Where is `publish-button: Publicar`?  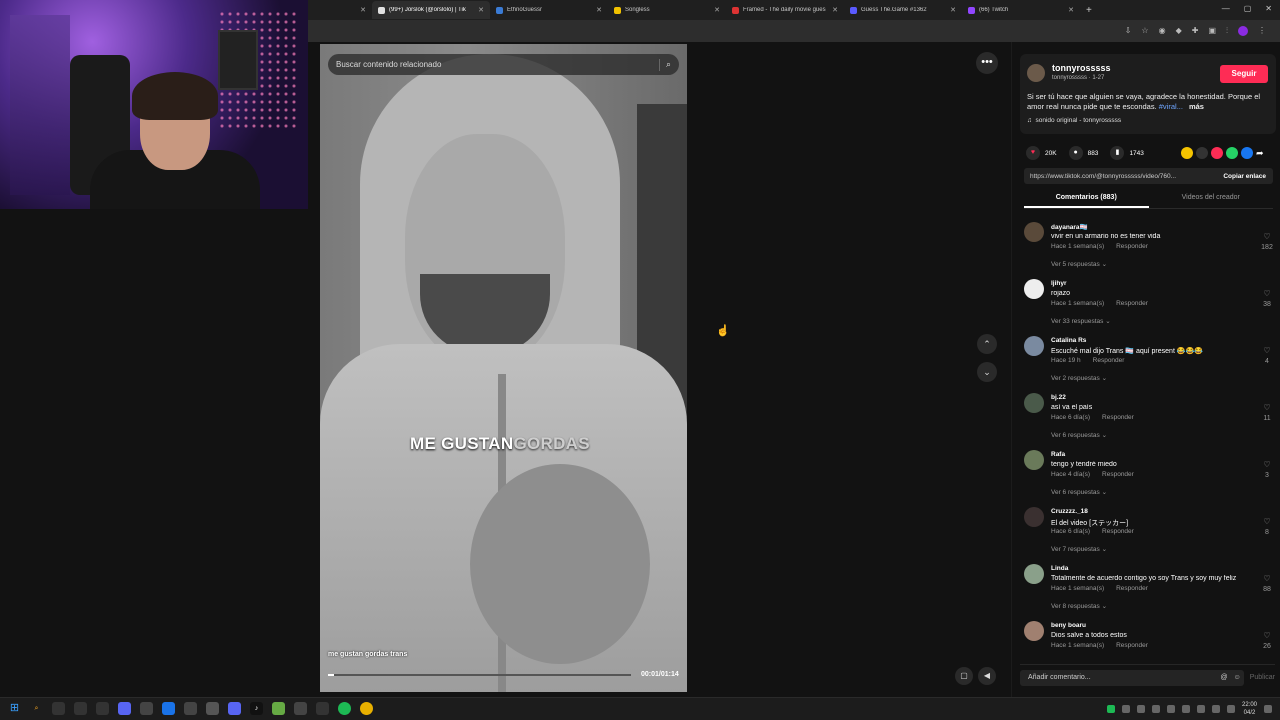 publish-button: Publicar is located at coordinates (1262, 677).